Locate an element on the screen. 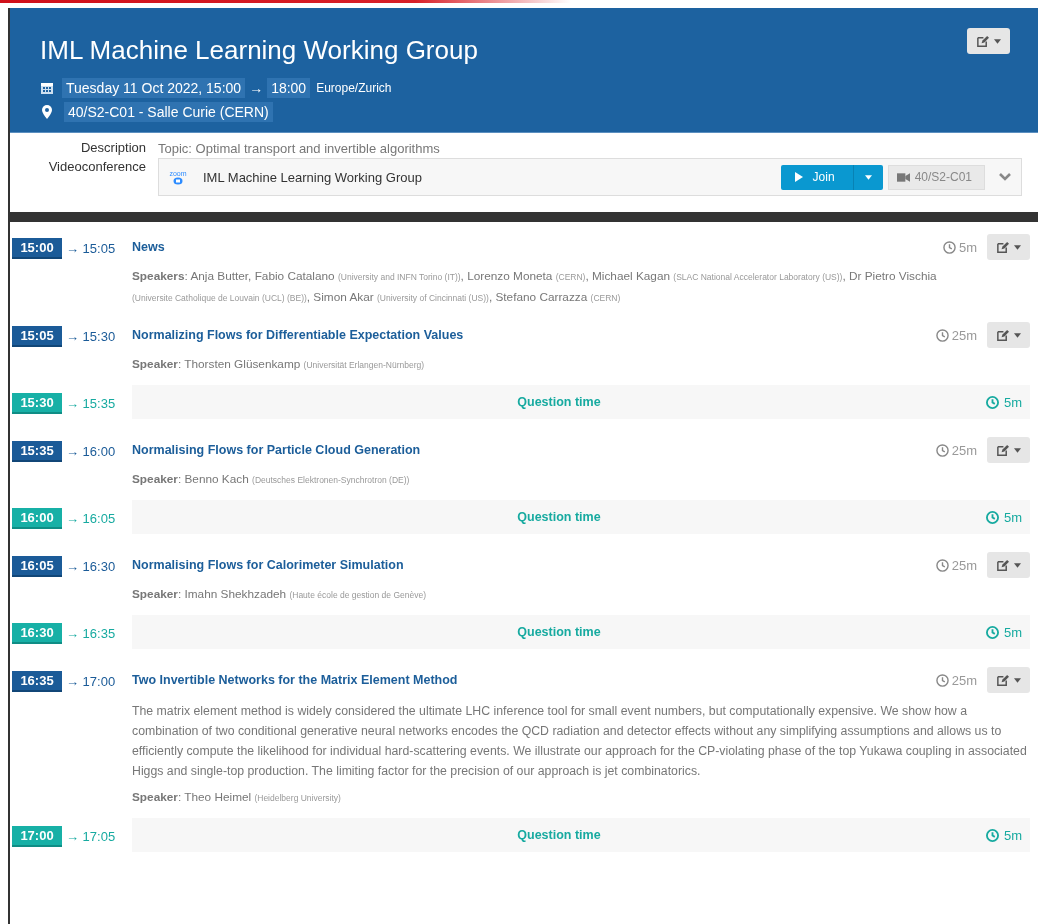 This screenshot has width=1038, height=924. talk-title-link: Normalizing Flows for Differentiable Expectation Values is located at coordinates (534, 335).